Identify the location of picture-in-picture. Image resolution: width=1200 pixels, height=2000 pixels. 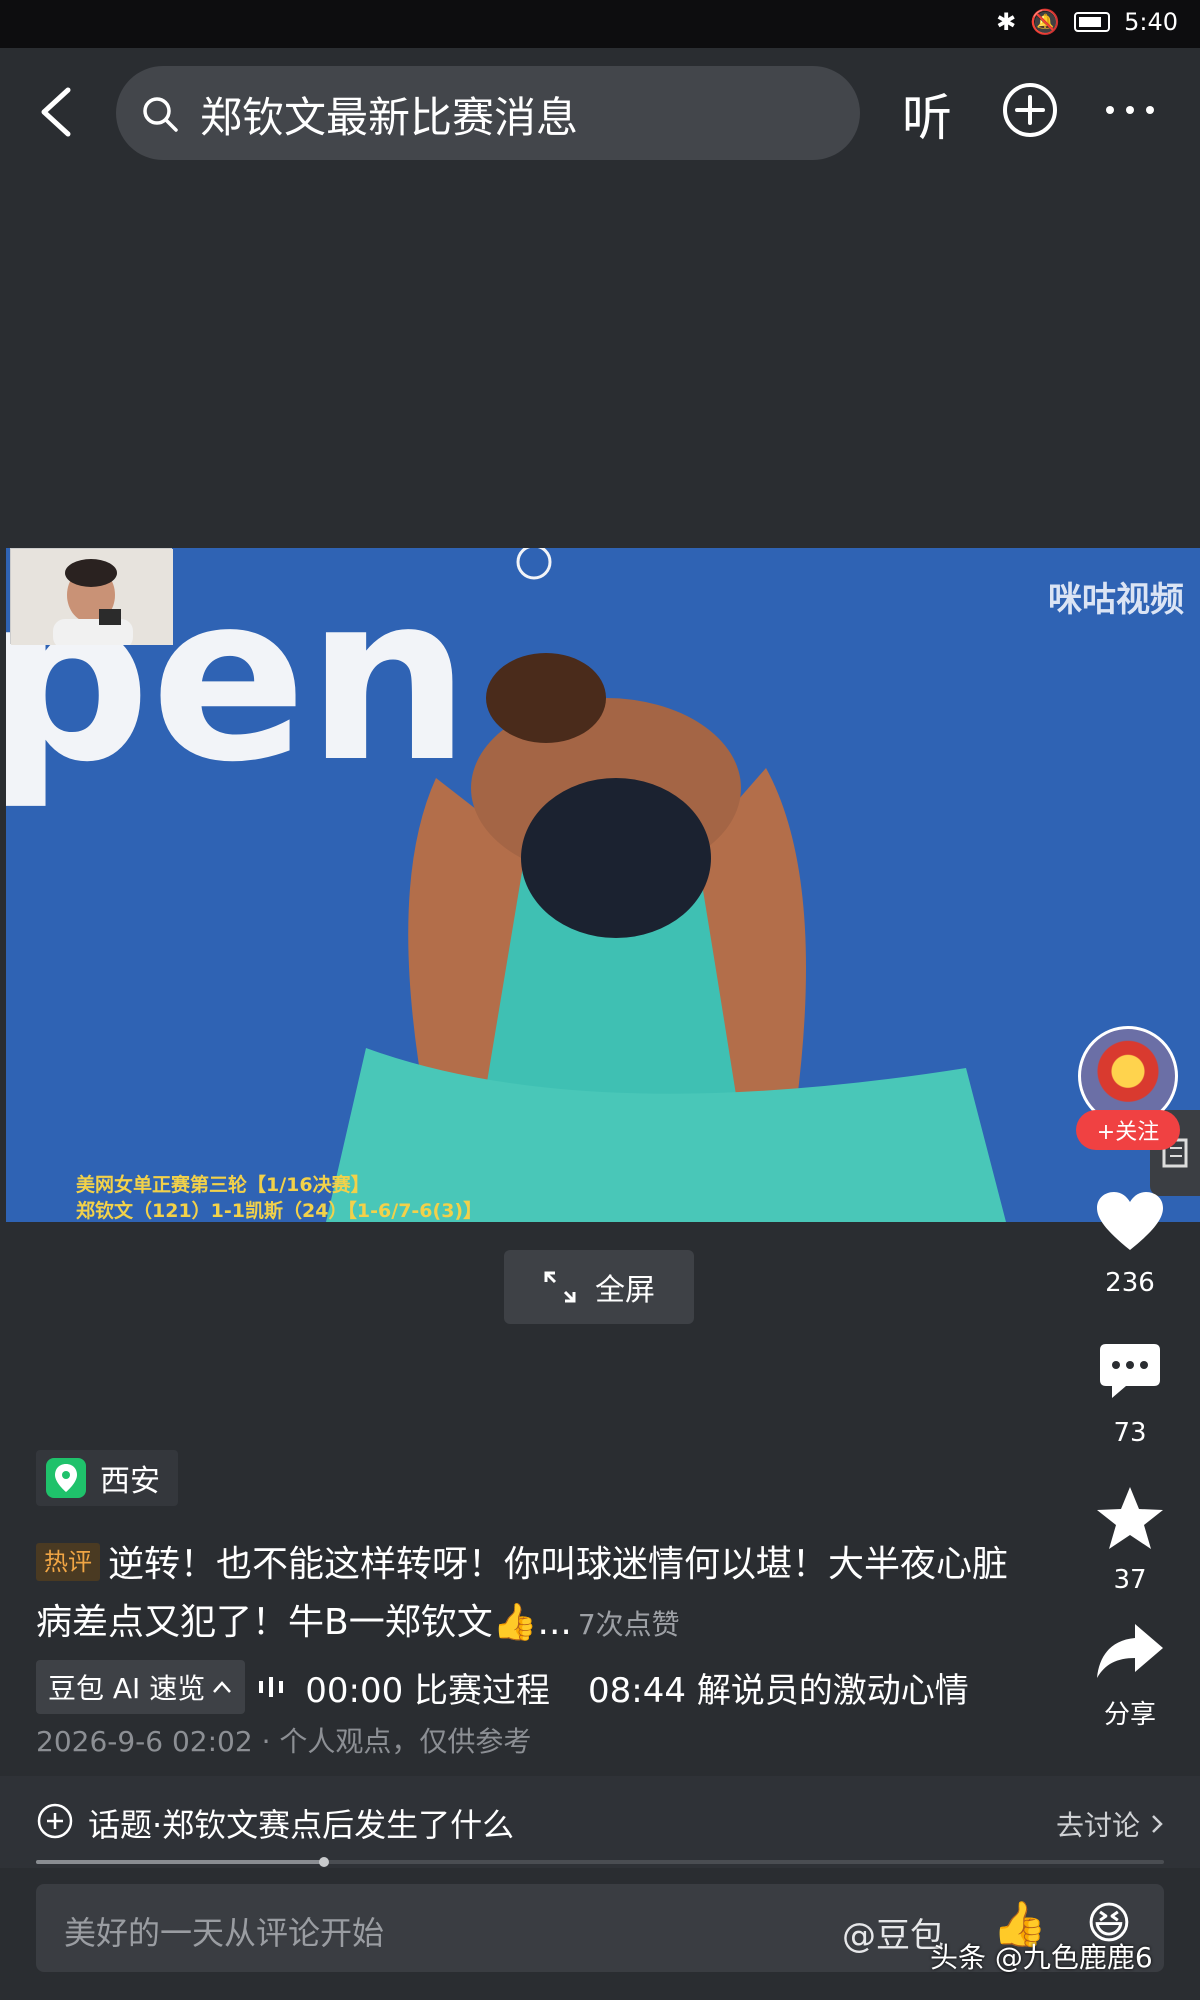
(91, 598).